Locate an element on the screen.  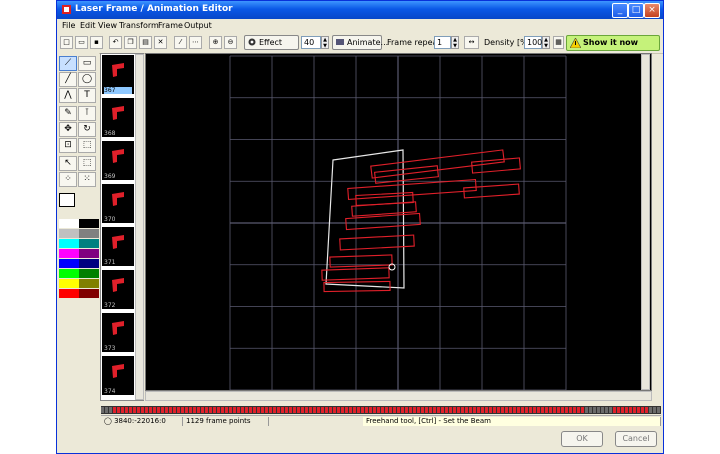
maximize-button: □ is located at coordinates (636, 10).